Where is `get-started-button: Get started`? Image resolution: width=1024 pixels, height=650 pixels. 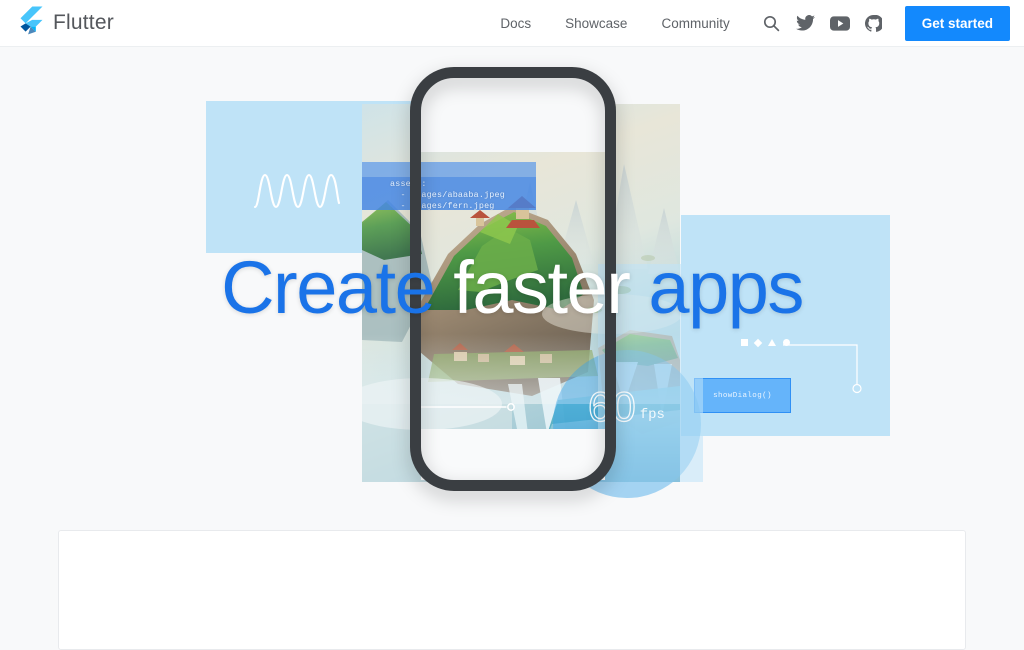 get-started-button: Get started is located at coordinates (957, 23).